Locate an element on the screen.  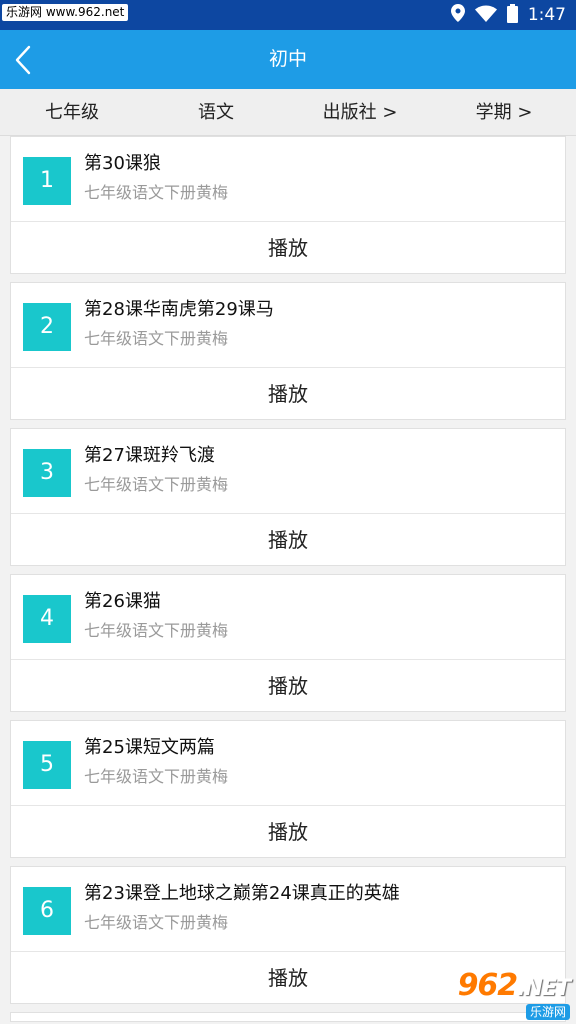
wifi-icon is located at coordinates (485, 15).